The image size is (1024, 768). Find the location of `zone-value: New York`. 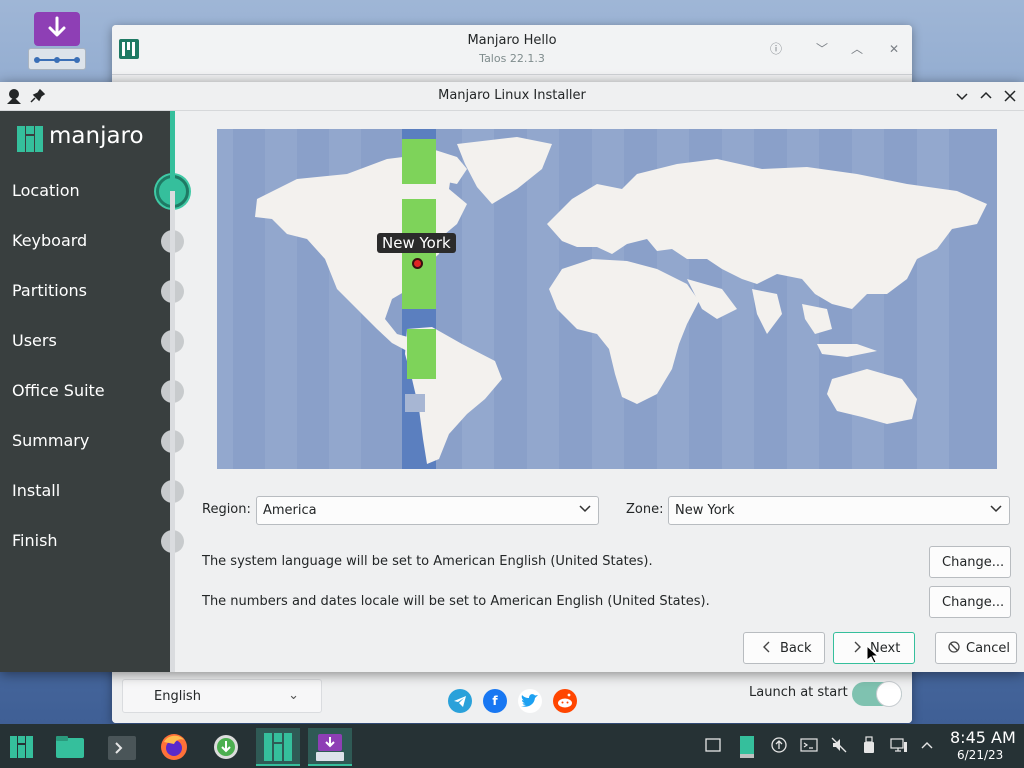

zone-value: New York is located at coordinates (705, 510).